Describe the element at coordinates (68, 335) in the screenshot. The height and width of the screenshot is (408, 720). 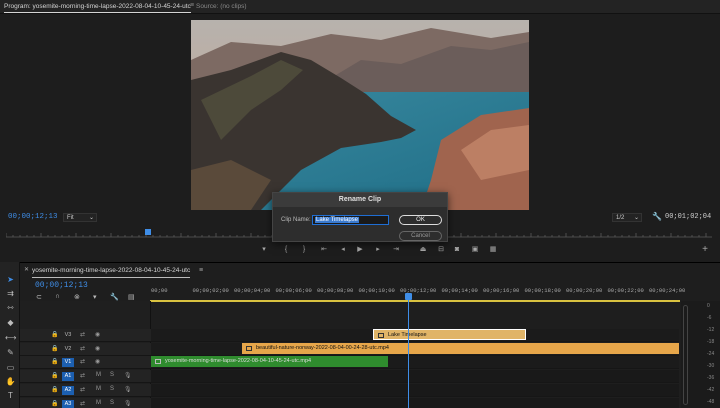
I see `track-label: V3` at that location.